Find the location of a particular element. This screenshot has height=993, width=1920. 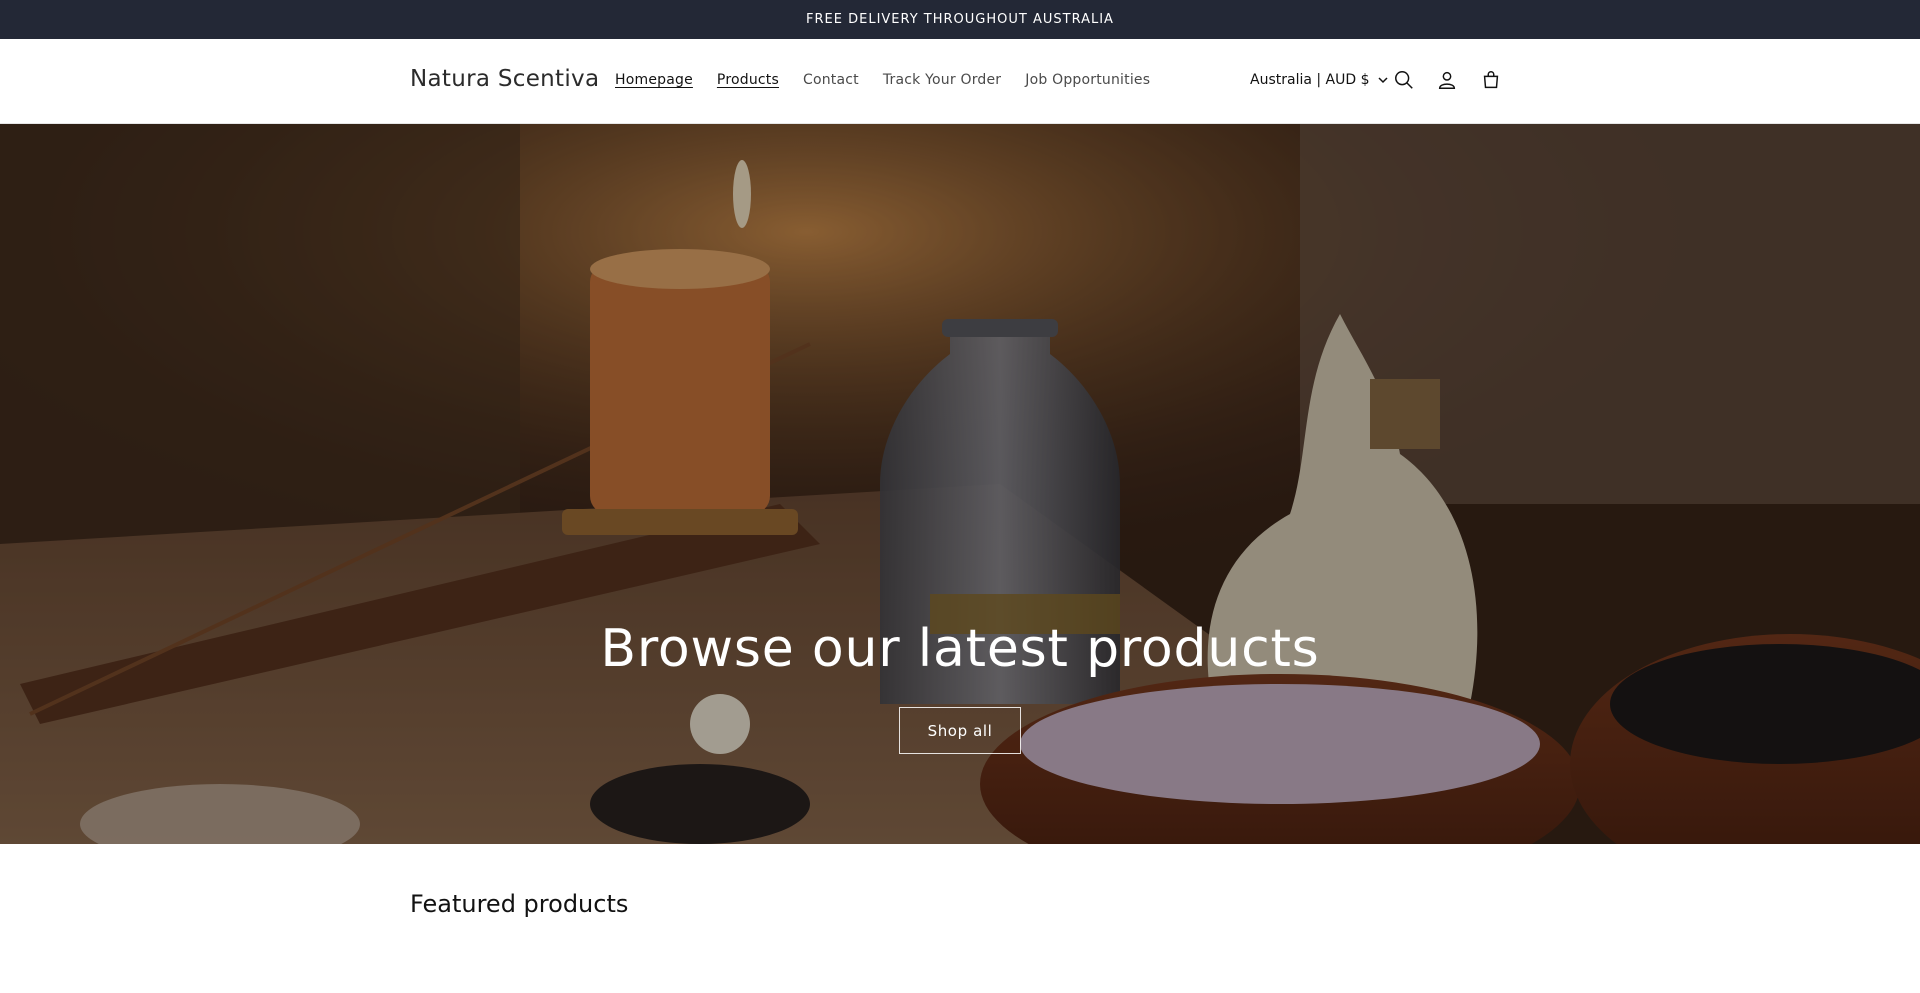

account-button is located at coordinates (1447, 80).